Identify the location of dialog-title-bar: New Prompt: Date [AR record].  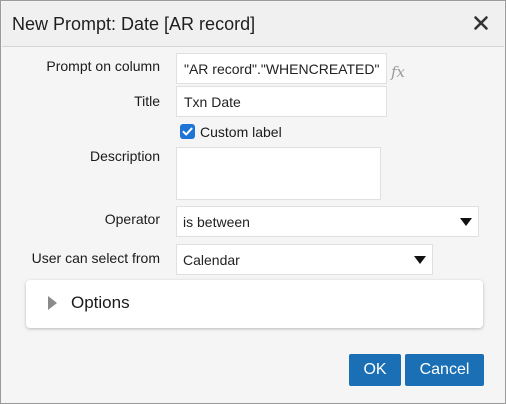
(253, 24).